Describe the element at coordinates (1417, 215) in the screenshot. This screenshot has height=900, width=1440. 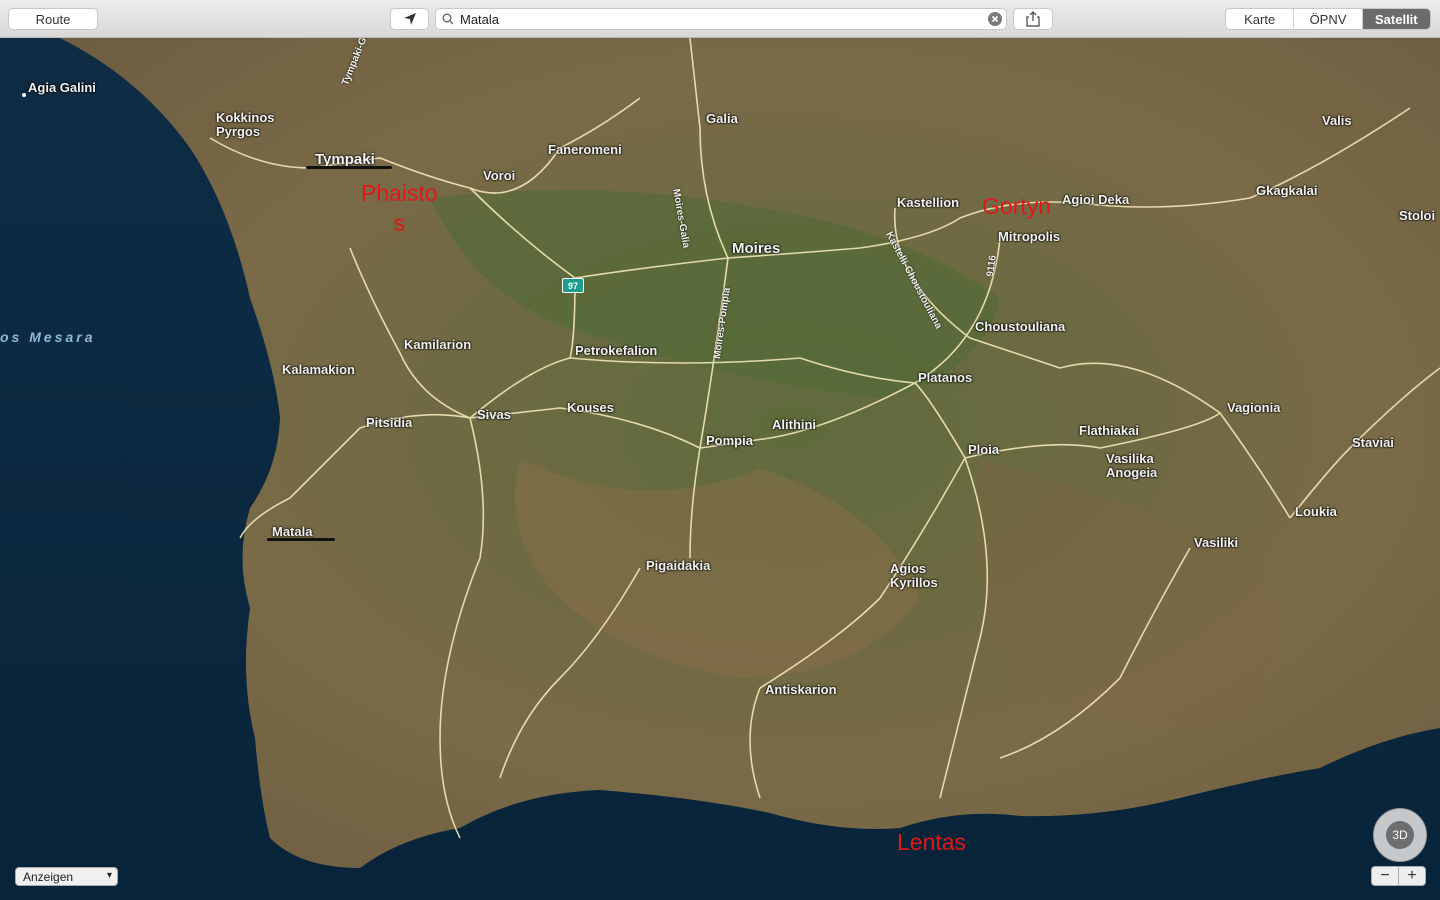
I see `place-stoloi: Stoloi` at that location.